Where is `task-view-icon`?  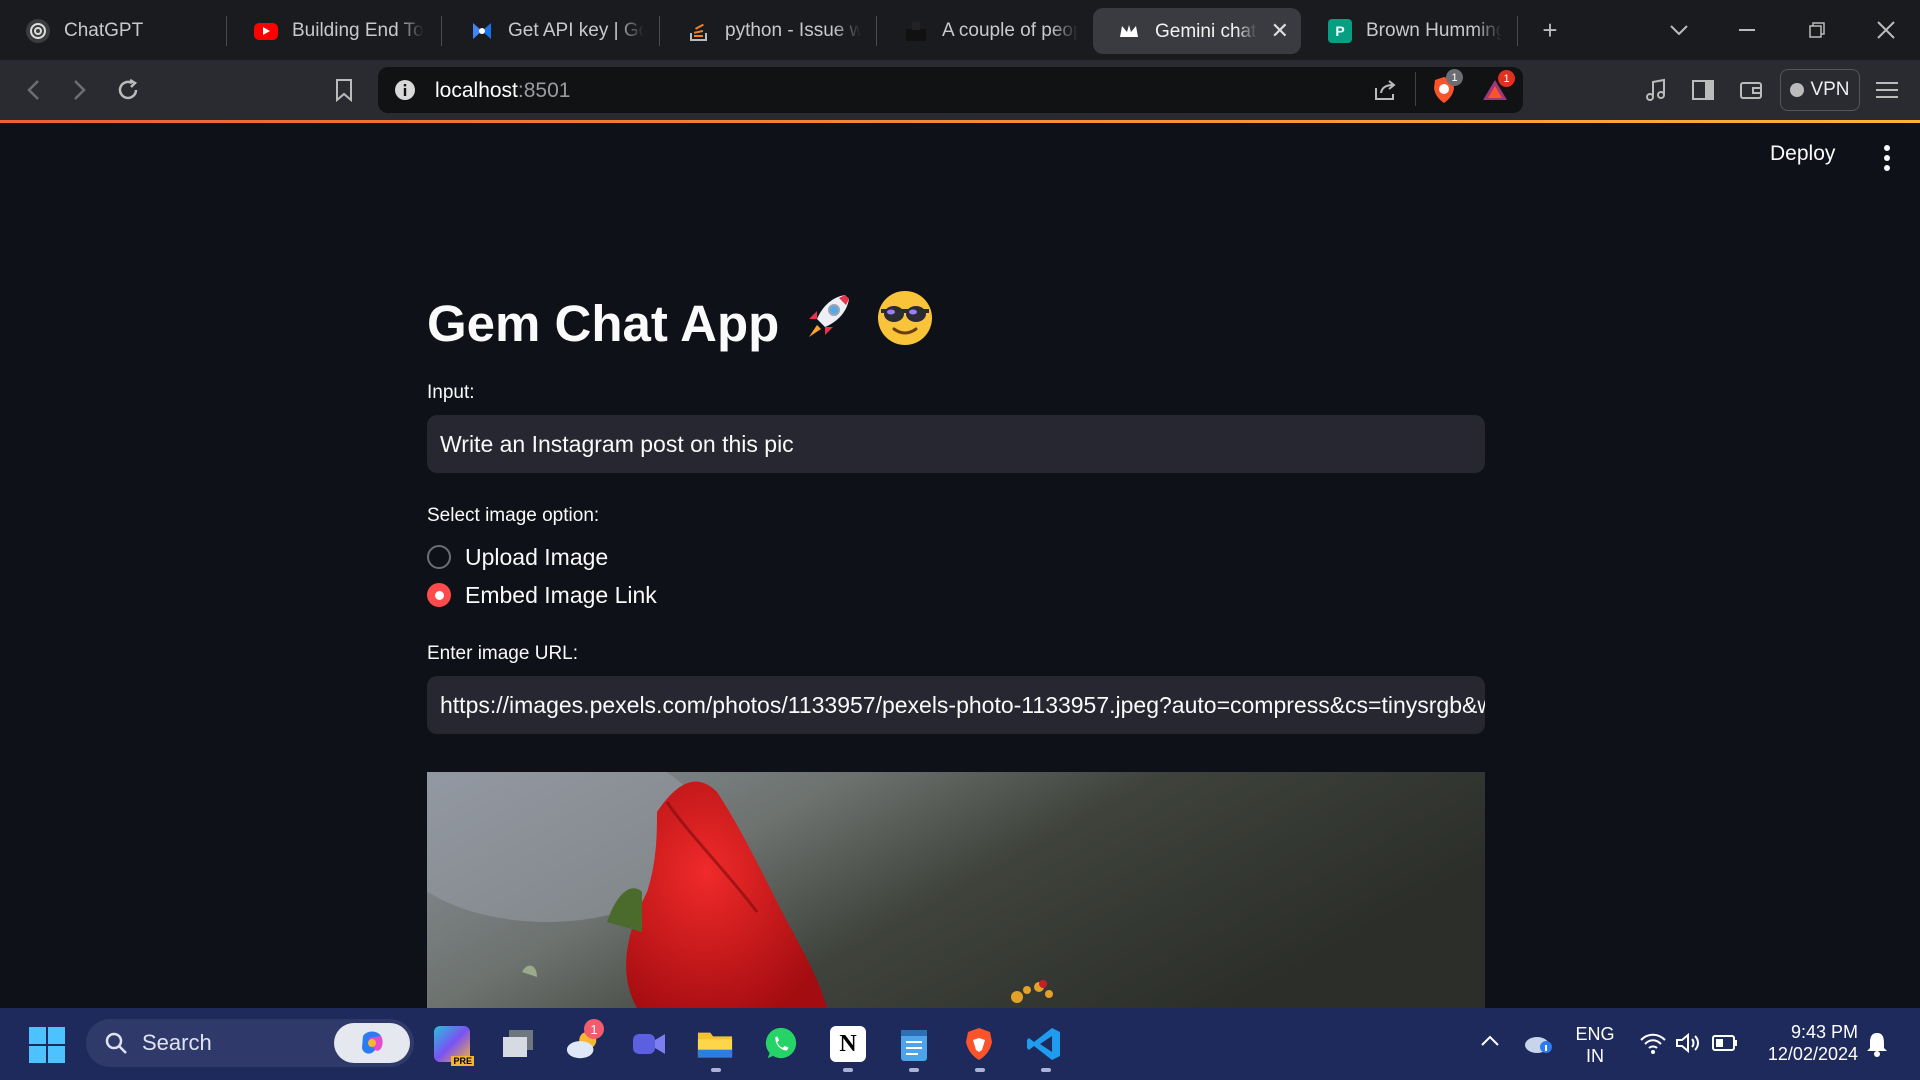 task-view-icon is located at coordinates (518, 1044).